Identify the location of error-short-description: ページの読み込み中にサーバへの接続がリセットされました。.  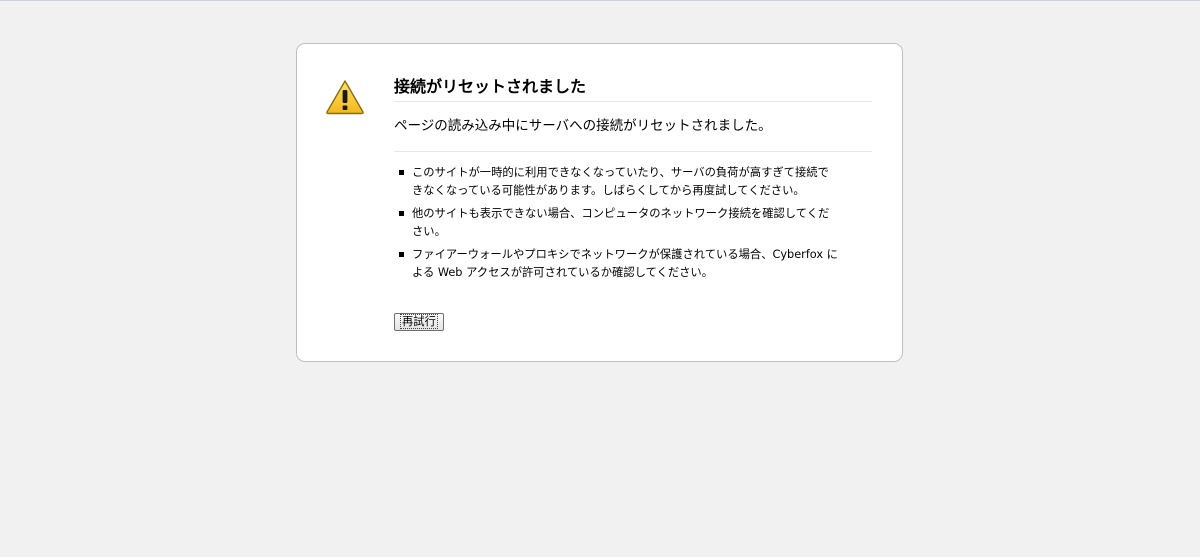
(583, 126).